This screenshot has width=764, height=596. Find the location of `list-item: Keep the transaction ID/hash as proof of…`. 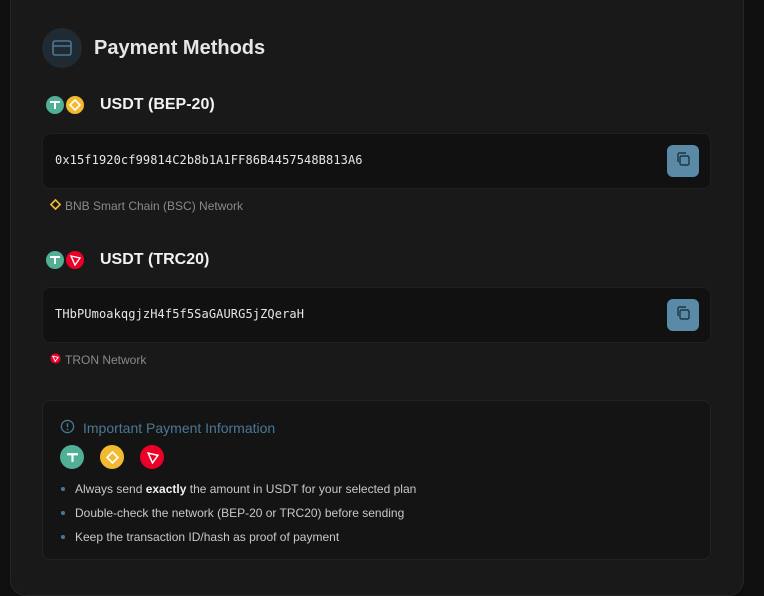

list-item: Keep the transaction ID/hash as proof of… is located at coordinates (238, 541).